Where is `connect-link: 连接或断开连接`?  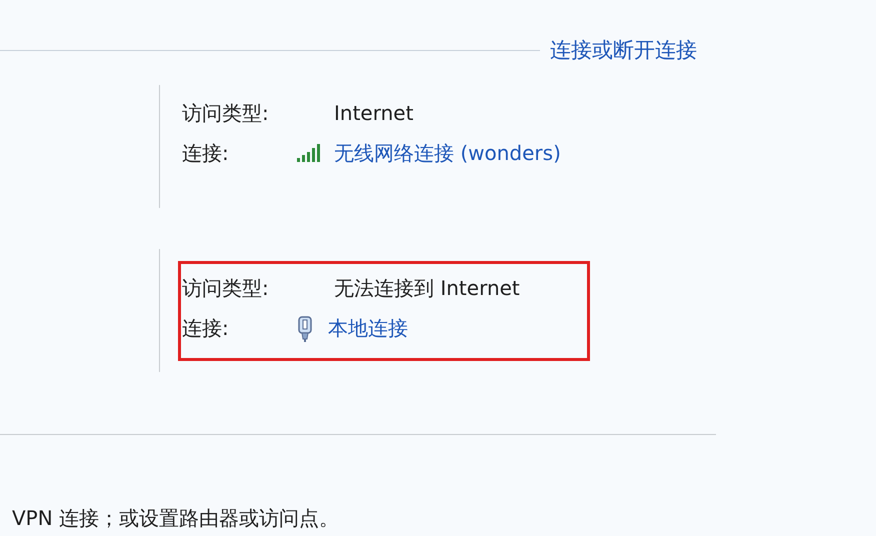 connect-link: 连接或断开连接 is located at coordinates (623, 50).